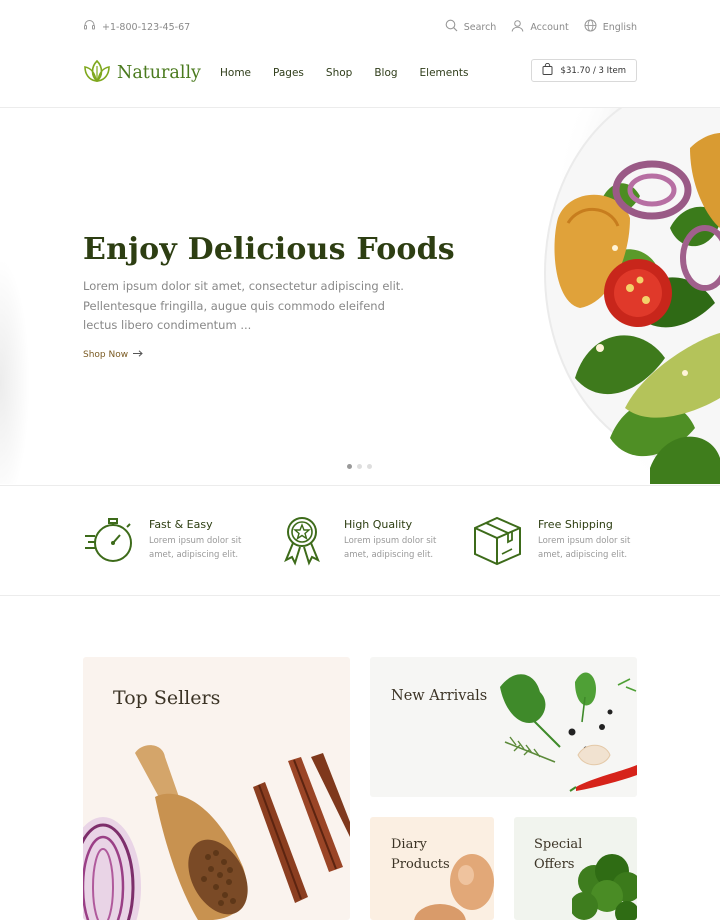  Describe the element at coordinates (89, 27) in the screenshot. I see `headset-icon` at that location.